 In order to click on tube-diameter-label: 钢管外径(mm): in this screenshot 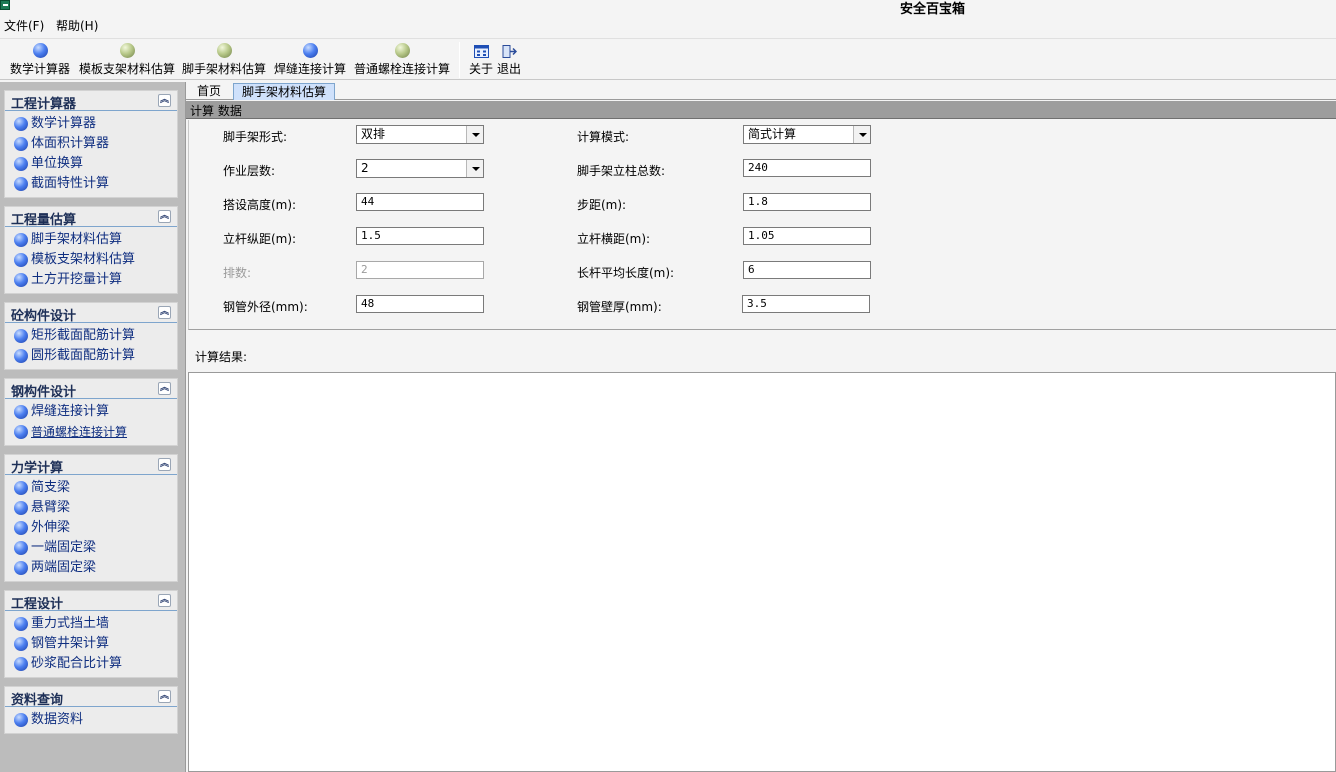, I will do `click(265, 307)`.